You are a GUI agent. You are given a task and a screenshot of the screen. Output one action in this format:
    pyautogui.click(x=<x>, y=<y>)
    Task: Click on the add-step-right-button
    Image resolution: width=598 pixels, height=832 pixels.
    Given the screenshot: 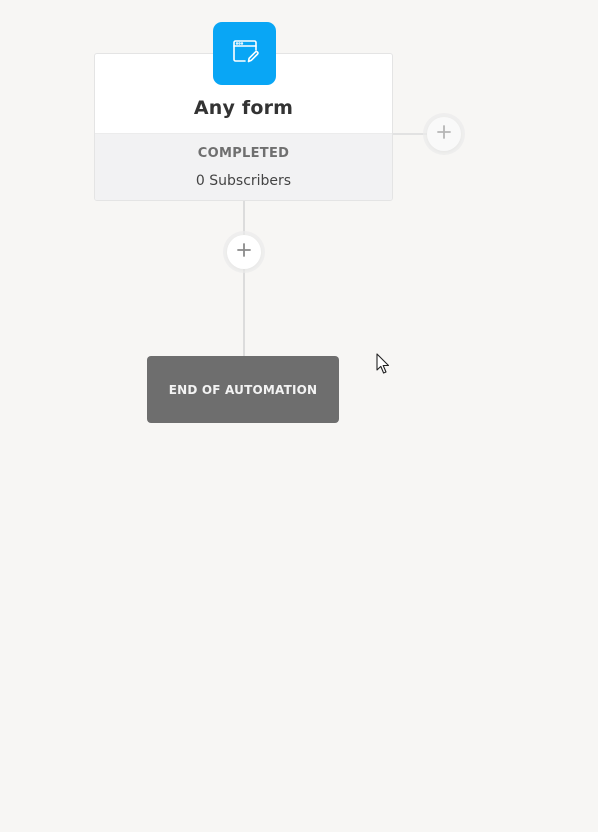 What is the action you would take?
    pyautogui.click(x=444, y=134)
    